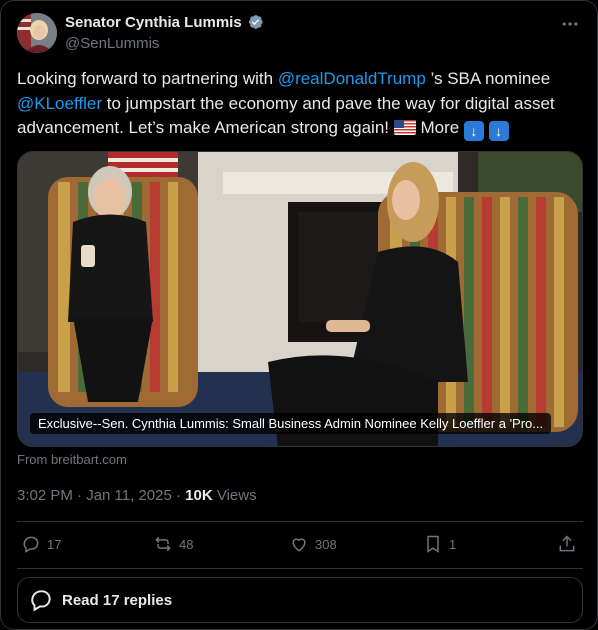 The image size is (598, 630). What do you see at coordinates (101, 495) in the screenshot?
I see `timestamp: 3:02 PM · Jan 11, 2025 ·` at bounding box center [101, 495].